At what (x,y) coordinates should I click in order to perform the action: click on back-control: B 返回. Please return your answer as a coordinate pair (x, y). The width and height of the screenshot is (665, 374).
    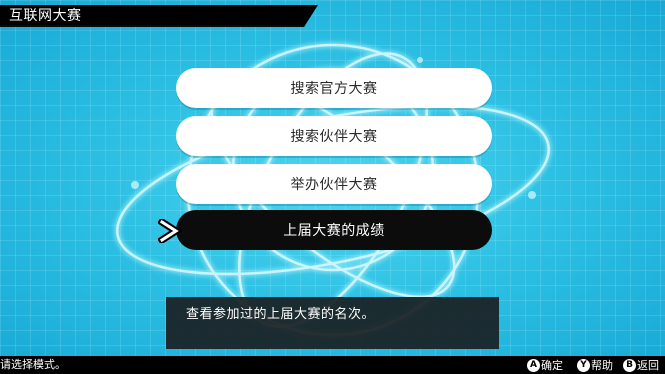
    Looking at the image, I should click on (641, 365).